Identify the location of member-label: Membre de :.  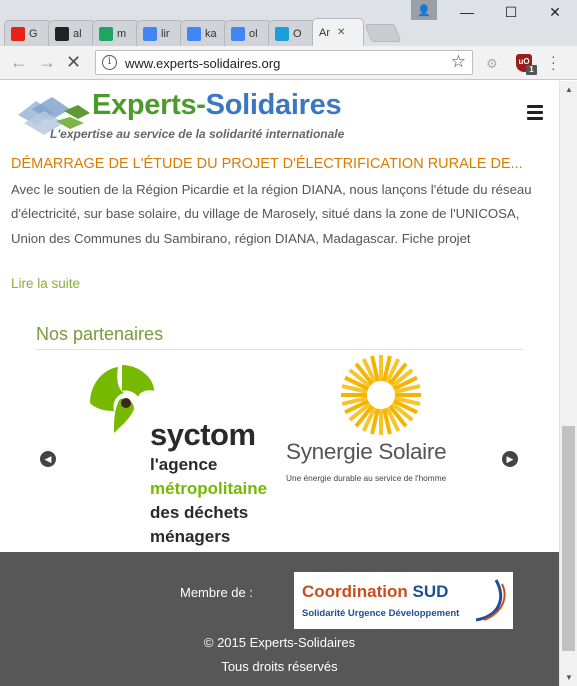
(216, 592).